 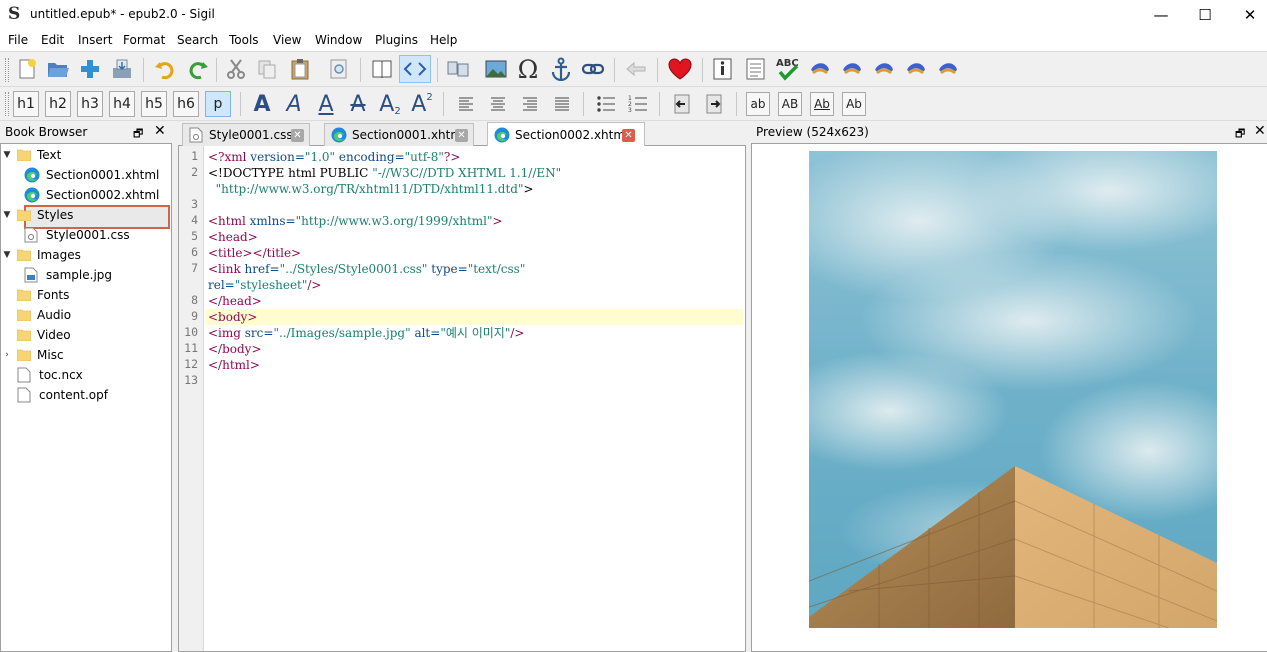 What do you see at coordinates (262, 104) in the screenshot?
I see `bold-button: A` at bounding box center [262, 104].